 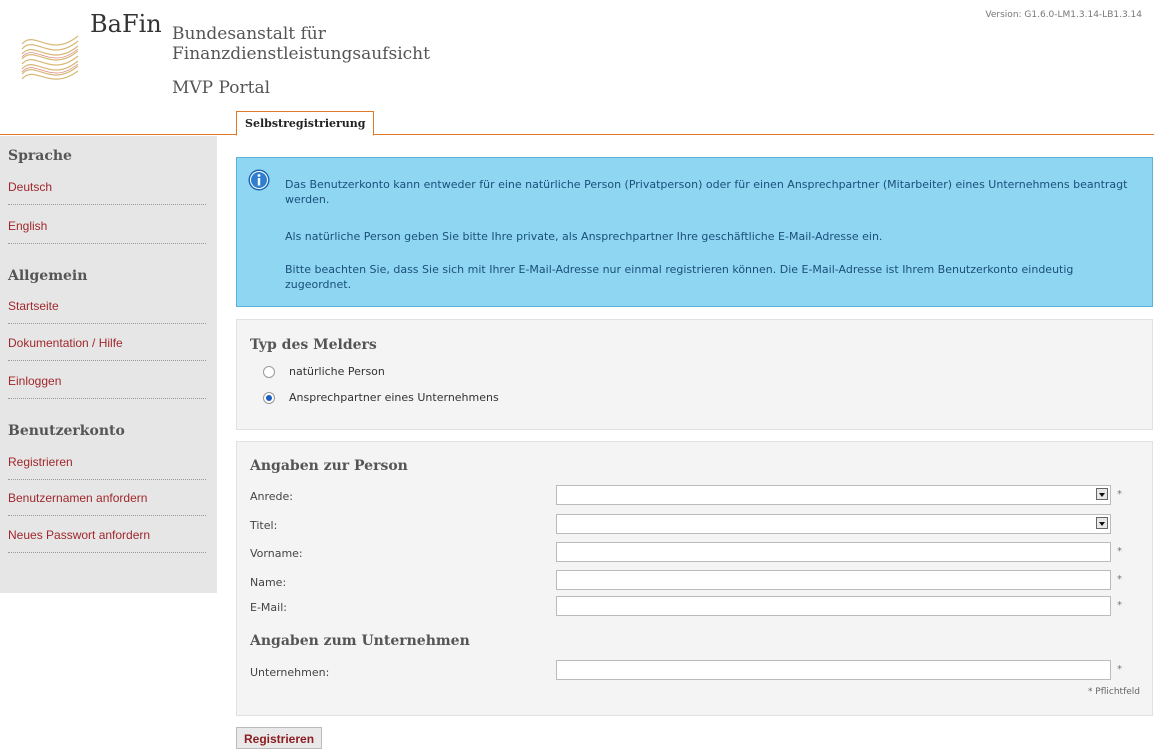 What do you see at coordinates (268, 582) in the screenshot?
I see `name-label: Name:` at bounding box center [268, 582].